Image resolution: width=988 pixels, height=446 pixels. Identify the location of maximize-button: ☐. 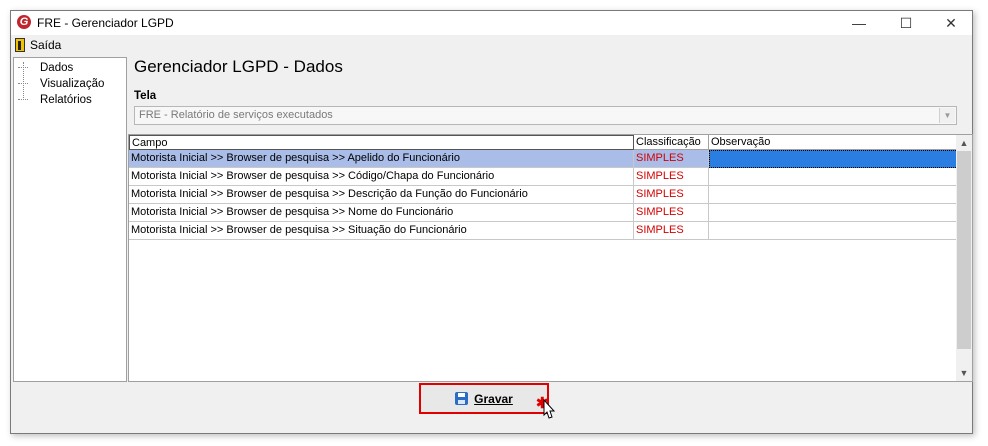
(906, 23).